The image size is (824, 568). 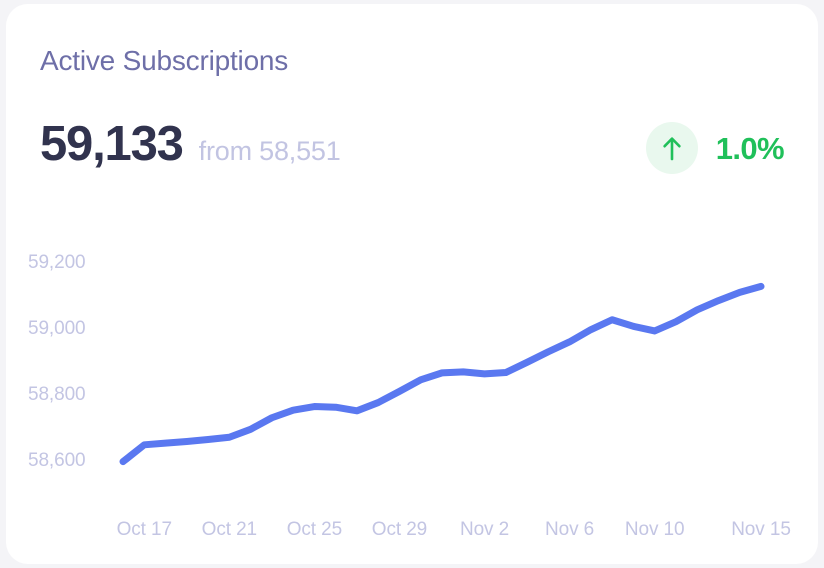 What do you see at coordinates (57, 460) in the screenshot?
I see `y-axis-tick: 58,600` at bounding box center [57, 460].